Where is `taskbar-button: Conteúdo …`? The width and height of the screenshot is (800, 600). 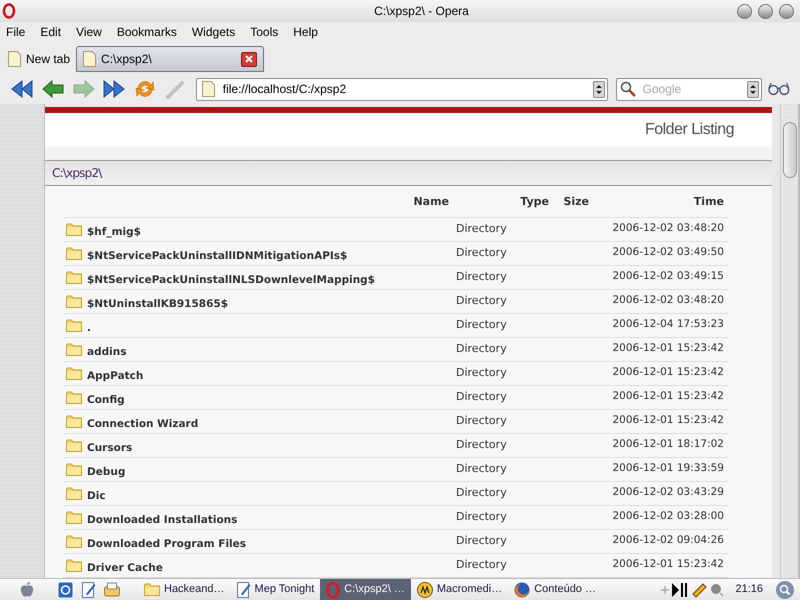 taskbar-button: Conteúdo … is located at coordinates (555, 589).